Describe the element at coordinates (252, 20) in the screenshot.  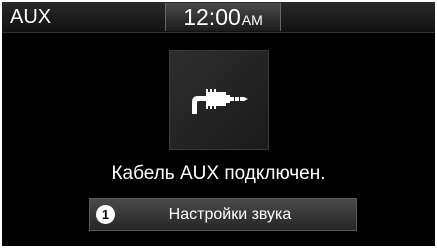
I see `clock-ampm: AM` at that location.